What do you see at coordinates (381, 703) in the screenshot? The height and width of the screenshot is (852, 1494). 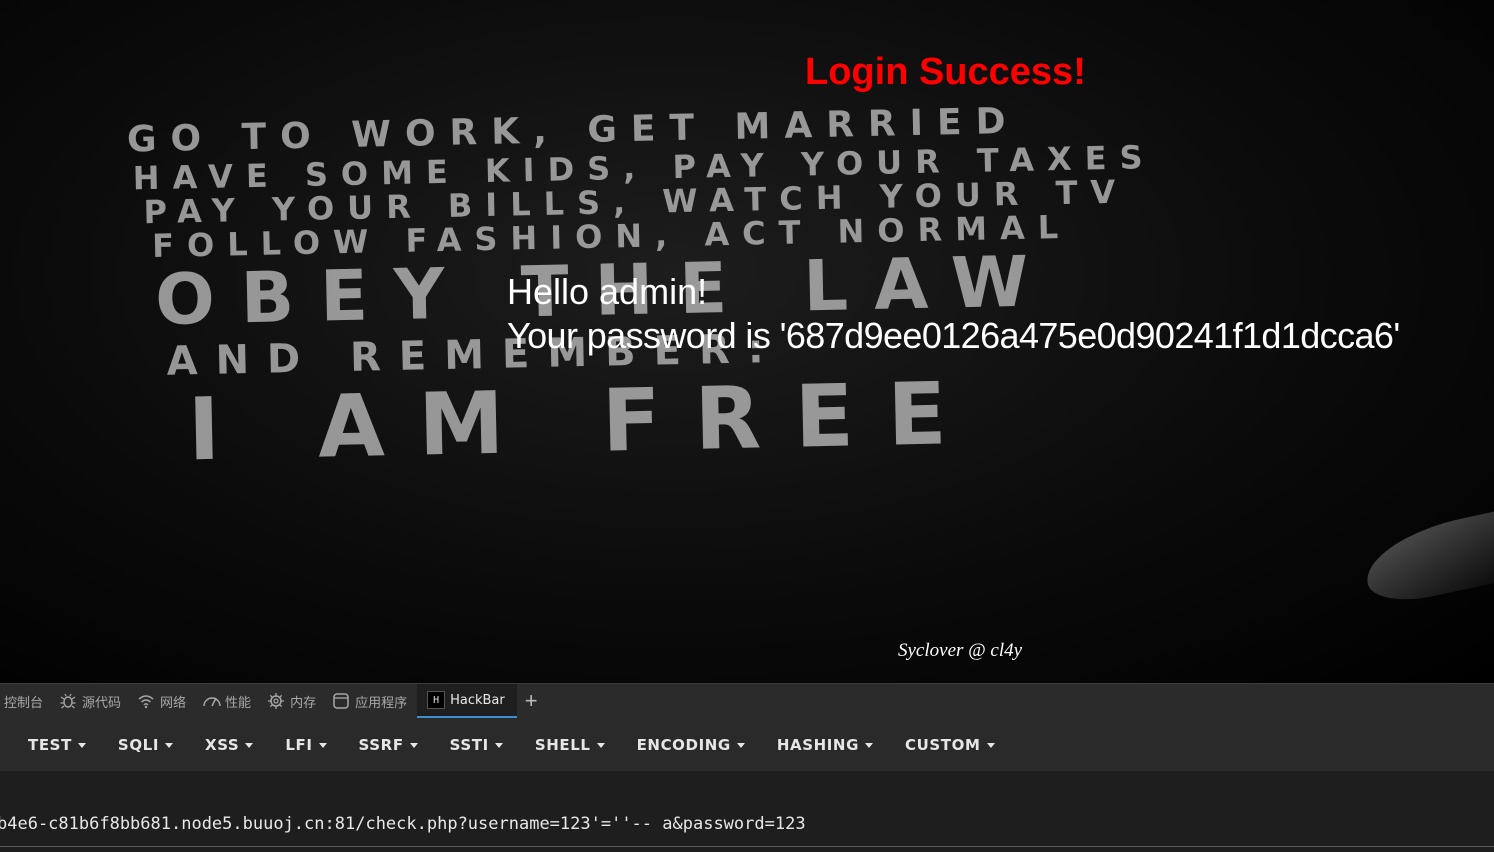 I see `tab-application-label: 应用程序` at bounding box center [381, 703].